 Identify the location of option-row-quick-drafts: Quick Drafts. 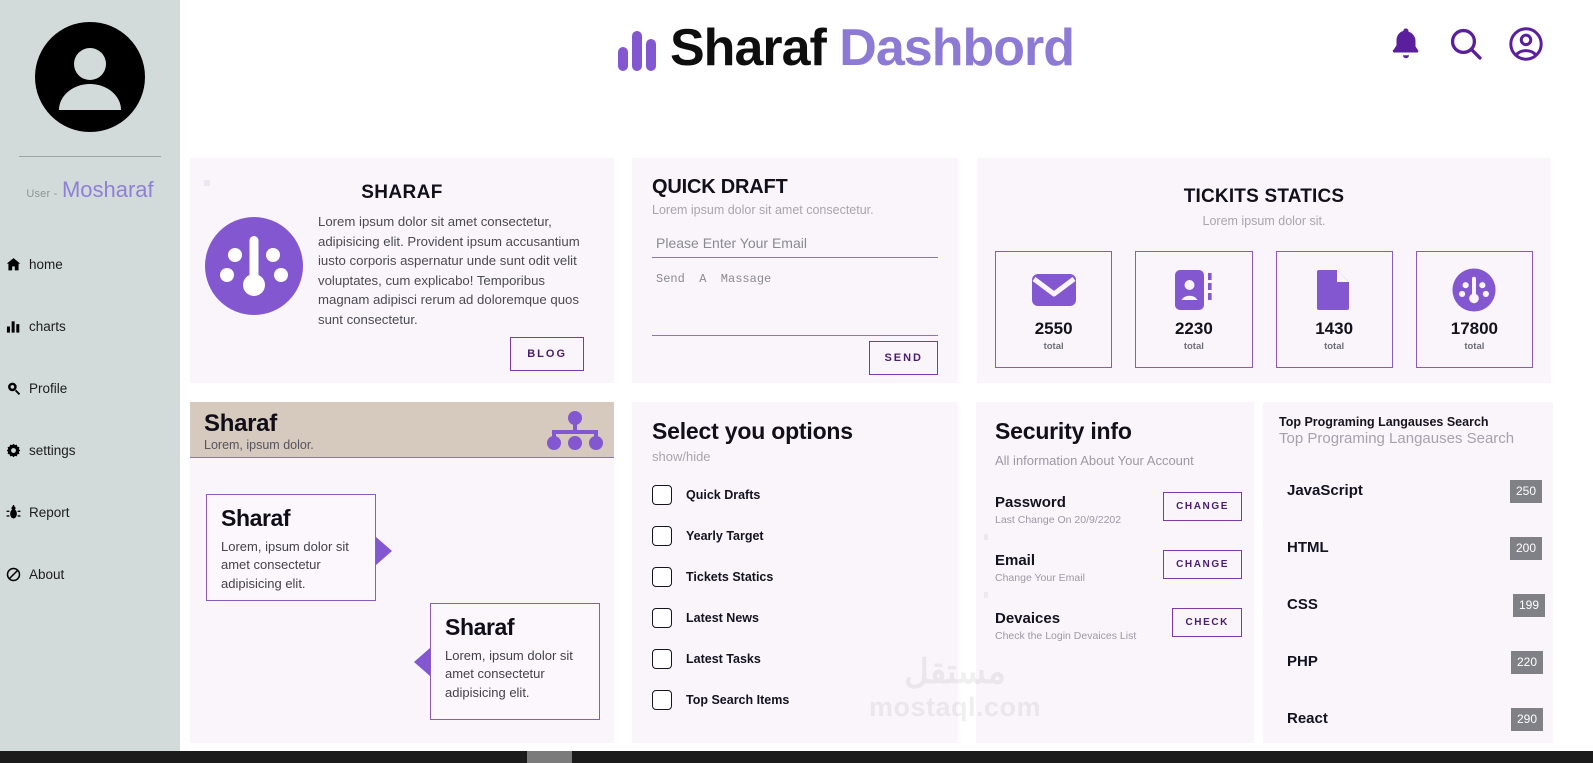
(795, 495).